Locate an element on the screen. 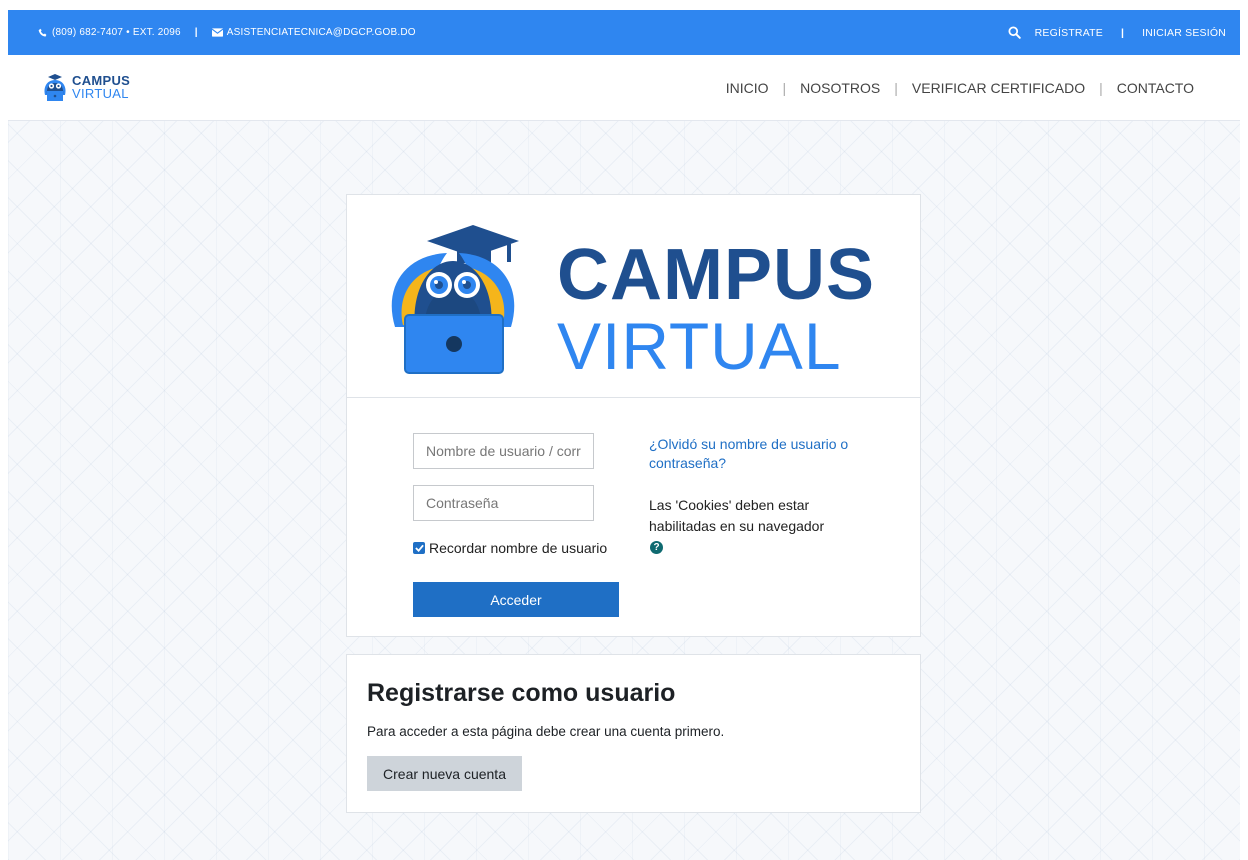  password-input is located at coordinates (503, 503).